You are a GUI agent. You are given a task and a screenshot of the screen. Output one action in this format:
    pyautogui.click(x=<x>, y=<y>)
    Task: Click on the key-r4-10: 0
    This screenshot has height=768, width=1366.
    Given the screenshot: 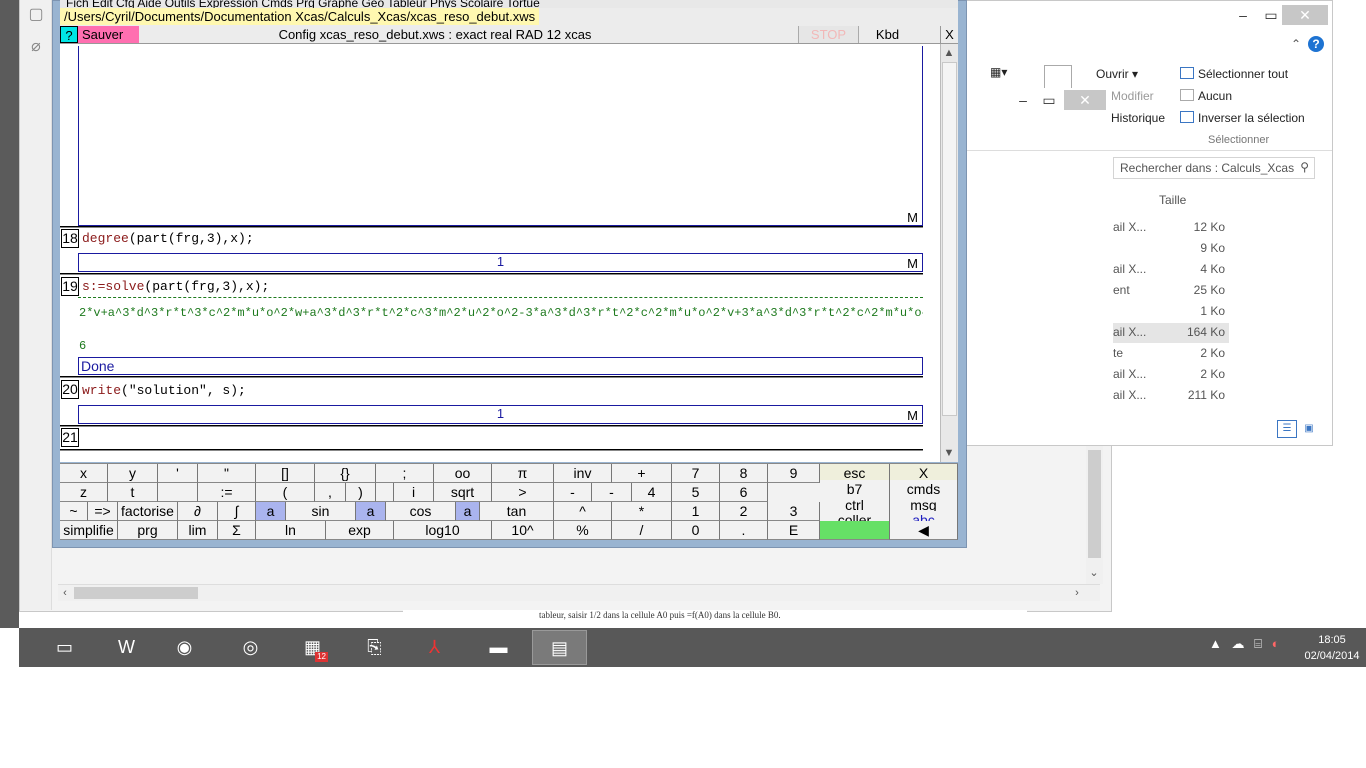 What is the action you would take?
    pyautogui.click(x=696, y=530)
    